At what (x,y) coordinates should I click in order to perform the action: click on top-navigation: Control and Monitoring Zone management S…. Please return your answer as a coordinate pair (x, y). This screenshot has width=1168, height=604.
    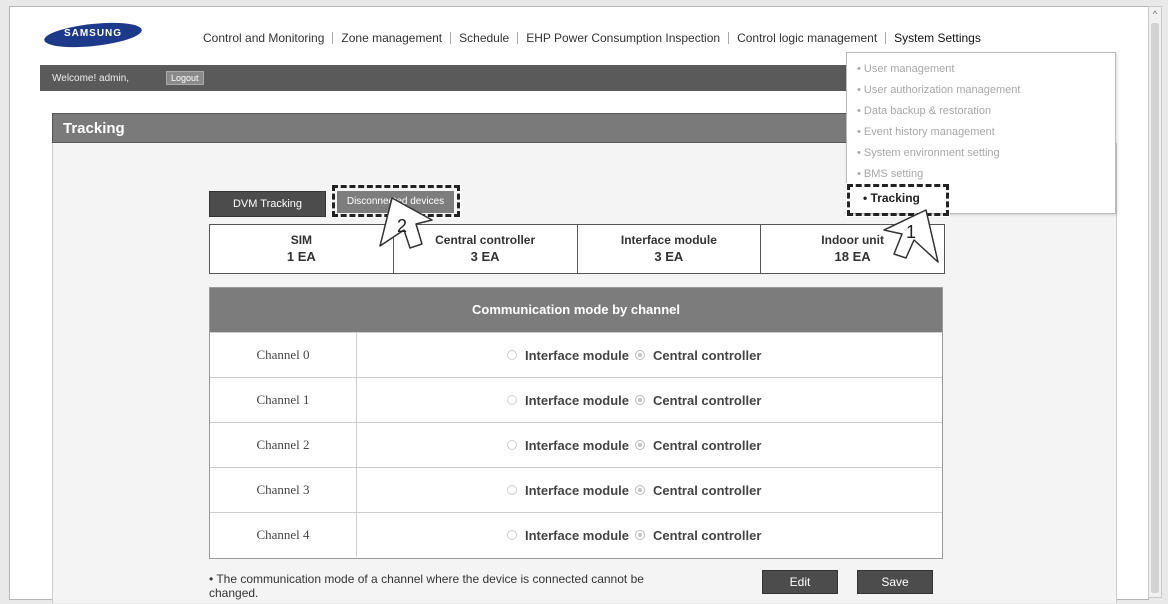
    Looking at the image, I should click on (592, 38).